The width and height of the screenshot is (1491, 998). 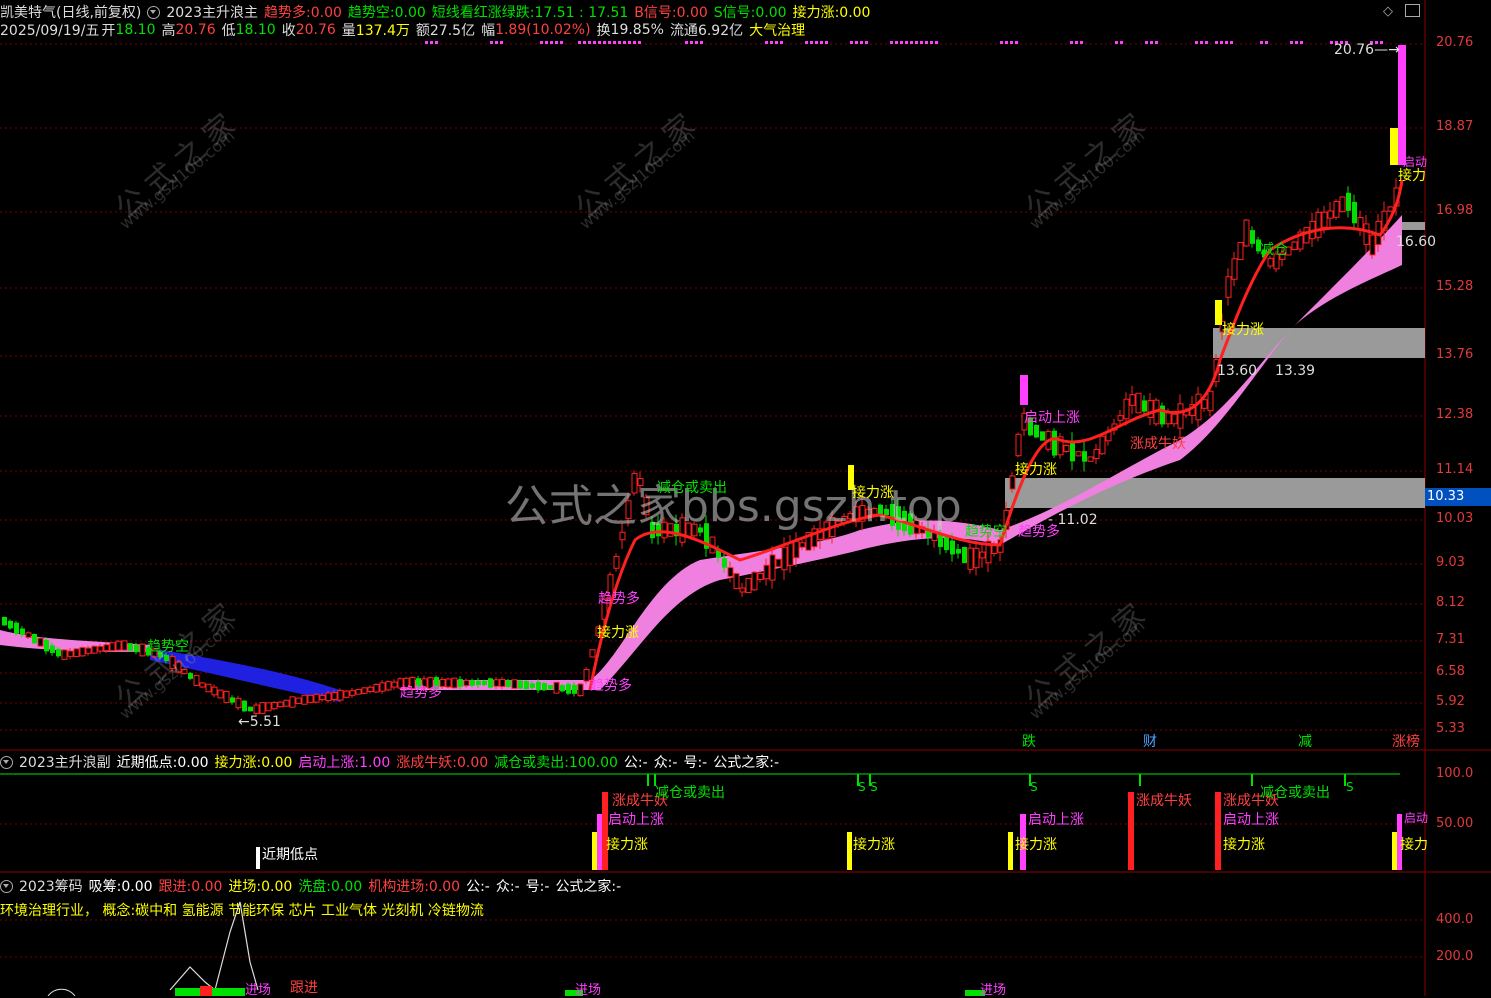 What do you see at coordinates (1350, 787) in the screenshot?
I see `sub1-s-label-4: S` at bounding box center [1350, 787].